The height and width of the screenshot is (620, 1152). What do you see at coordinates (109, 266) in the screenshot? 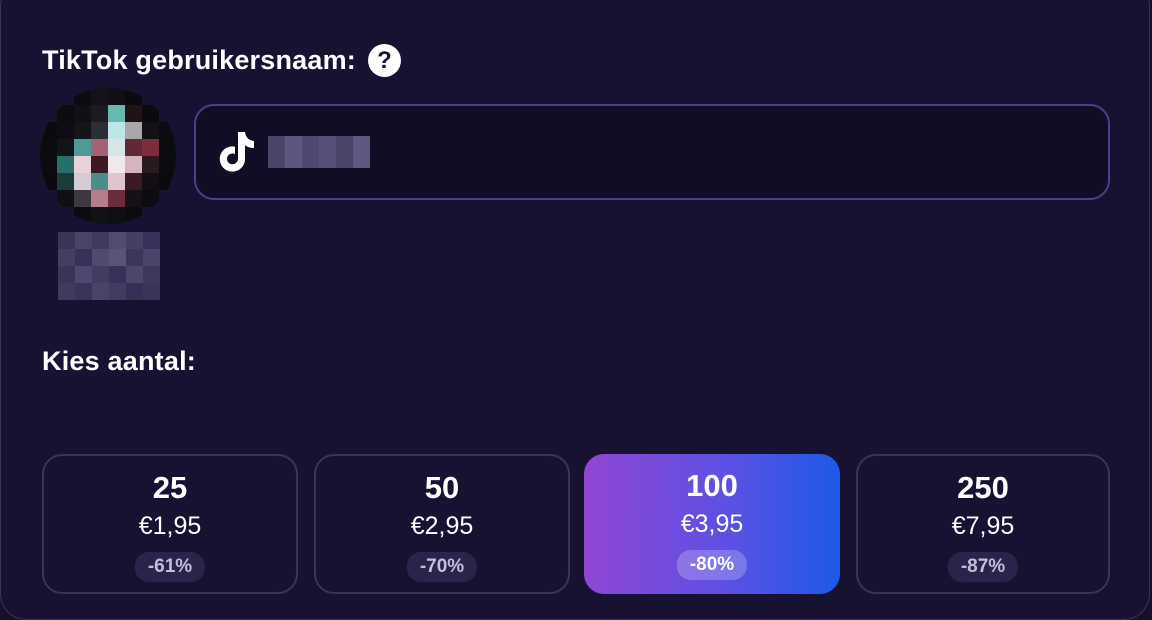
I see `display-name-blurred` at bounding box center [109, 266].